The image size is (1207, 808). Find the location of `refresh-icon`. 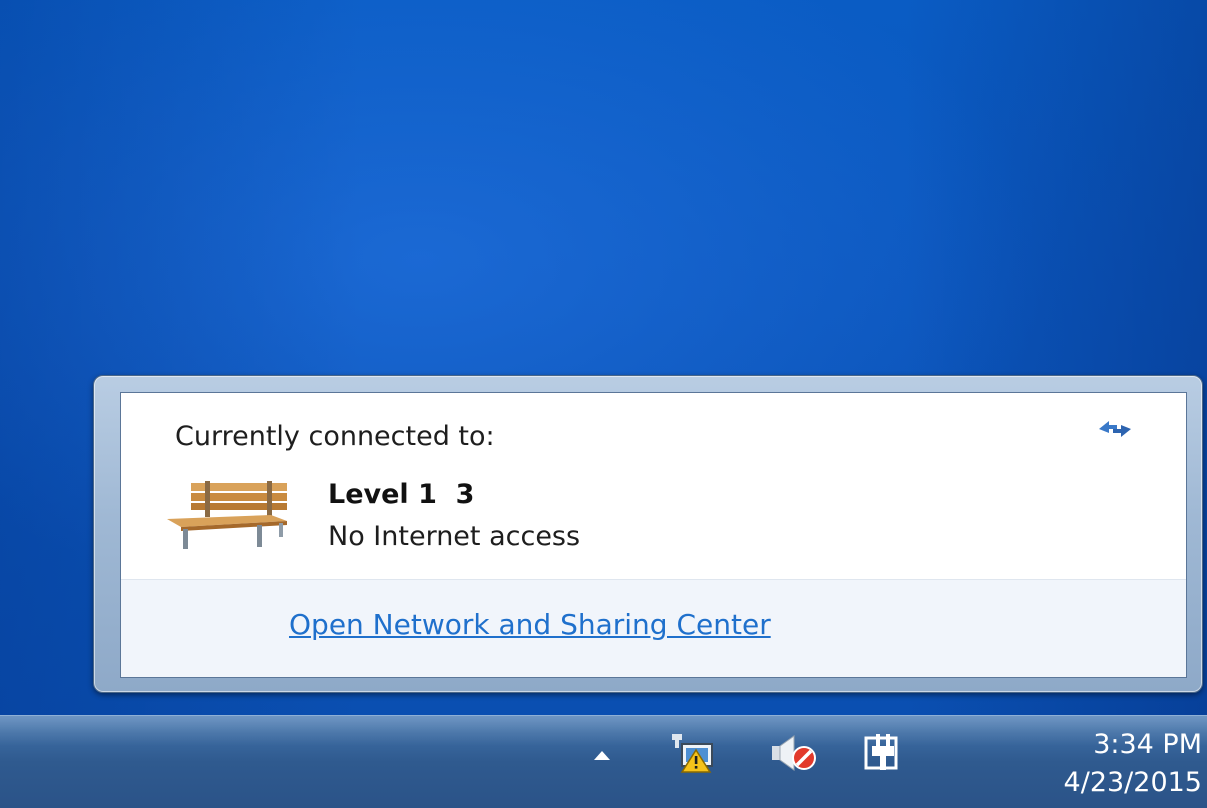

refresh-icon is located at coordinates (1115, 429).